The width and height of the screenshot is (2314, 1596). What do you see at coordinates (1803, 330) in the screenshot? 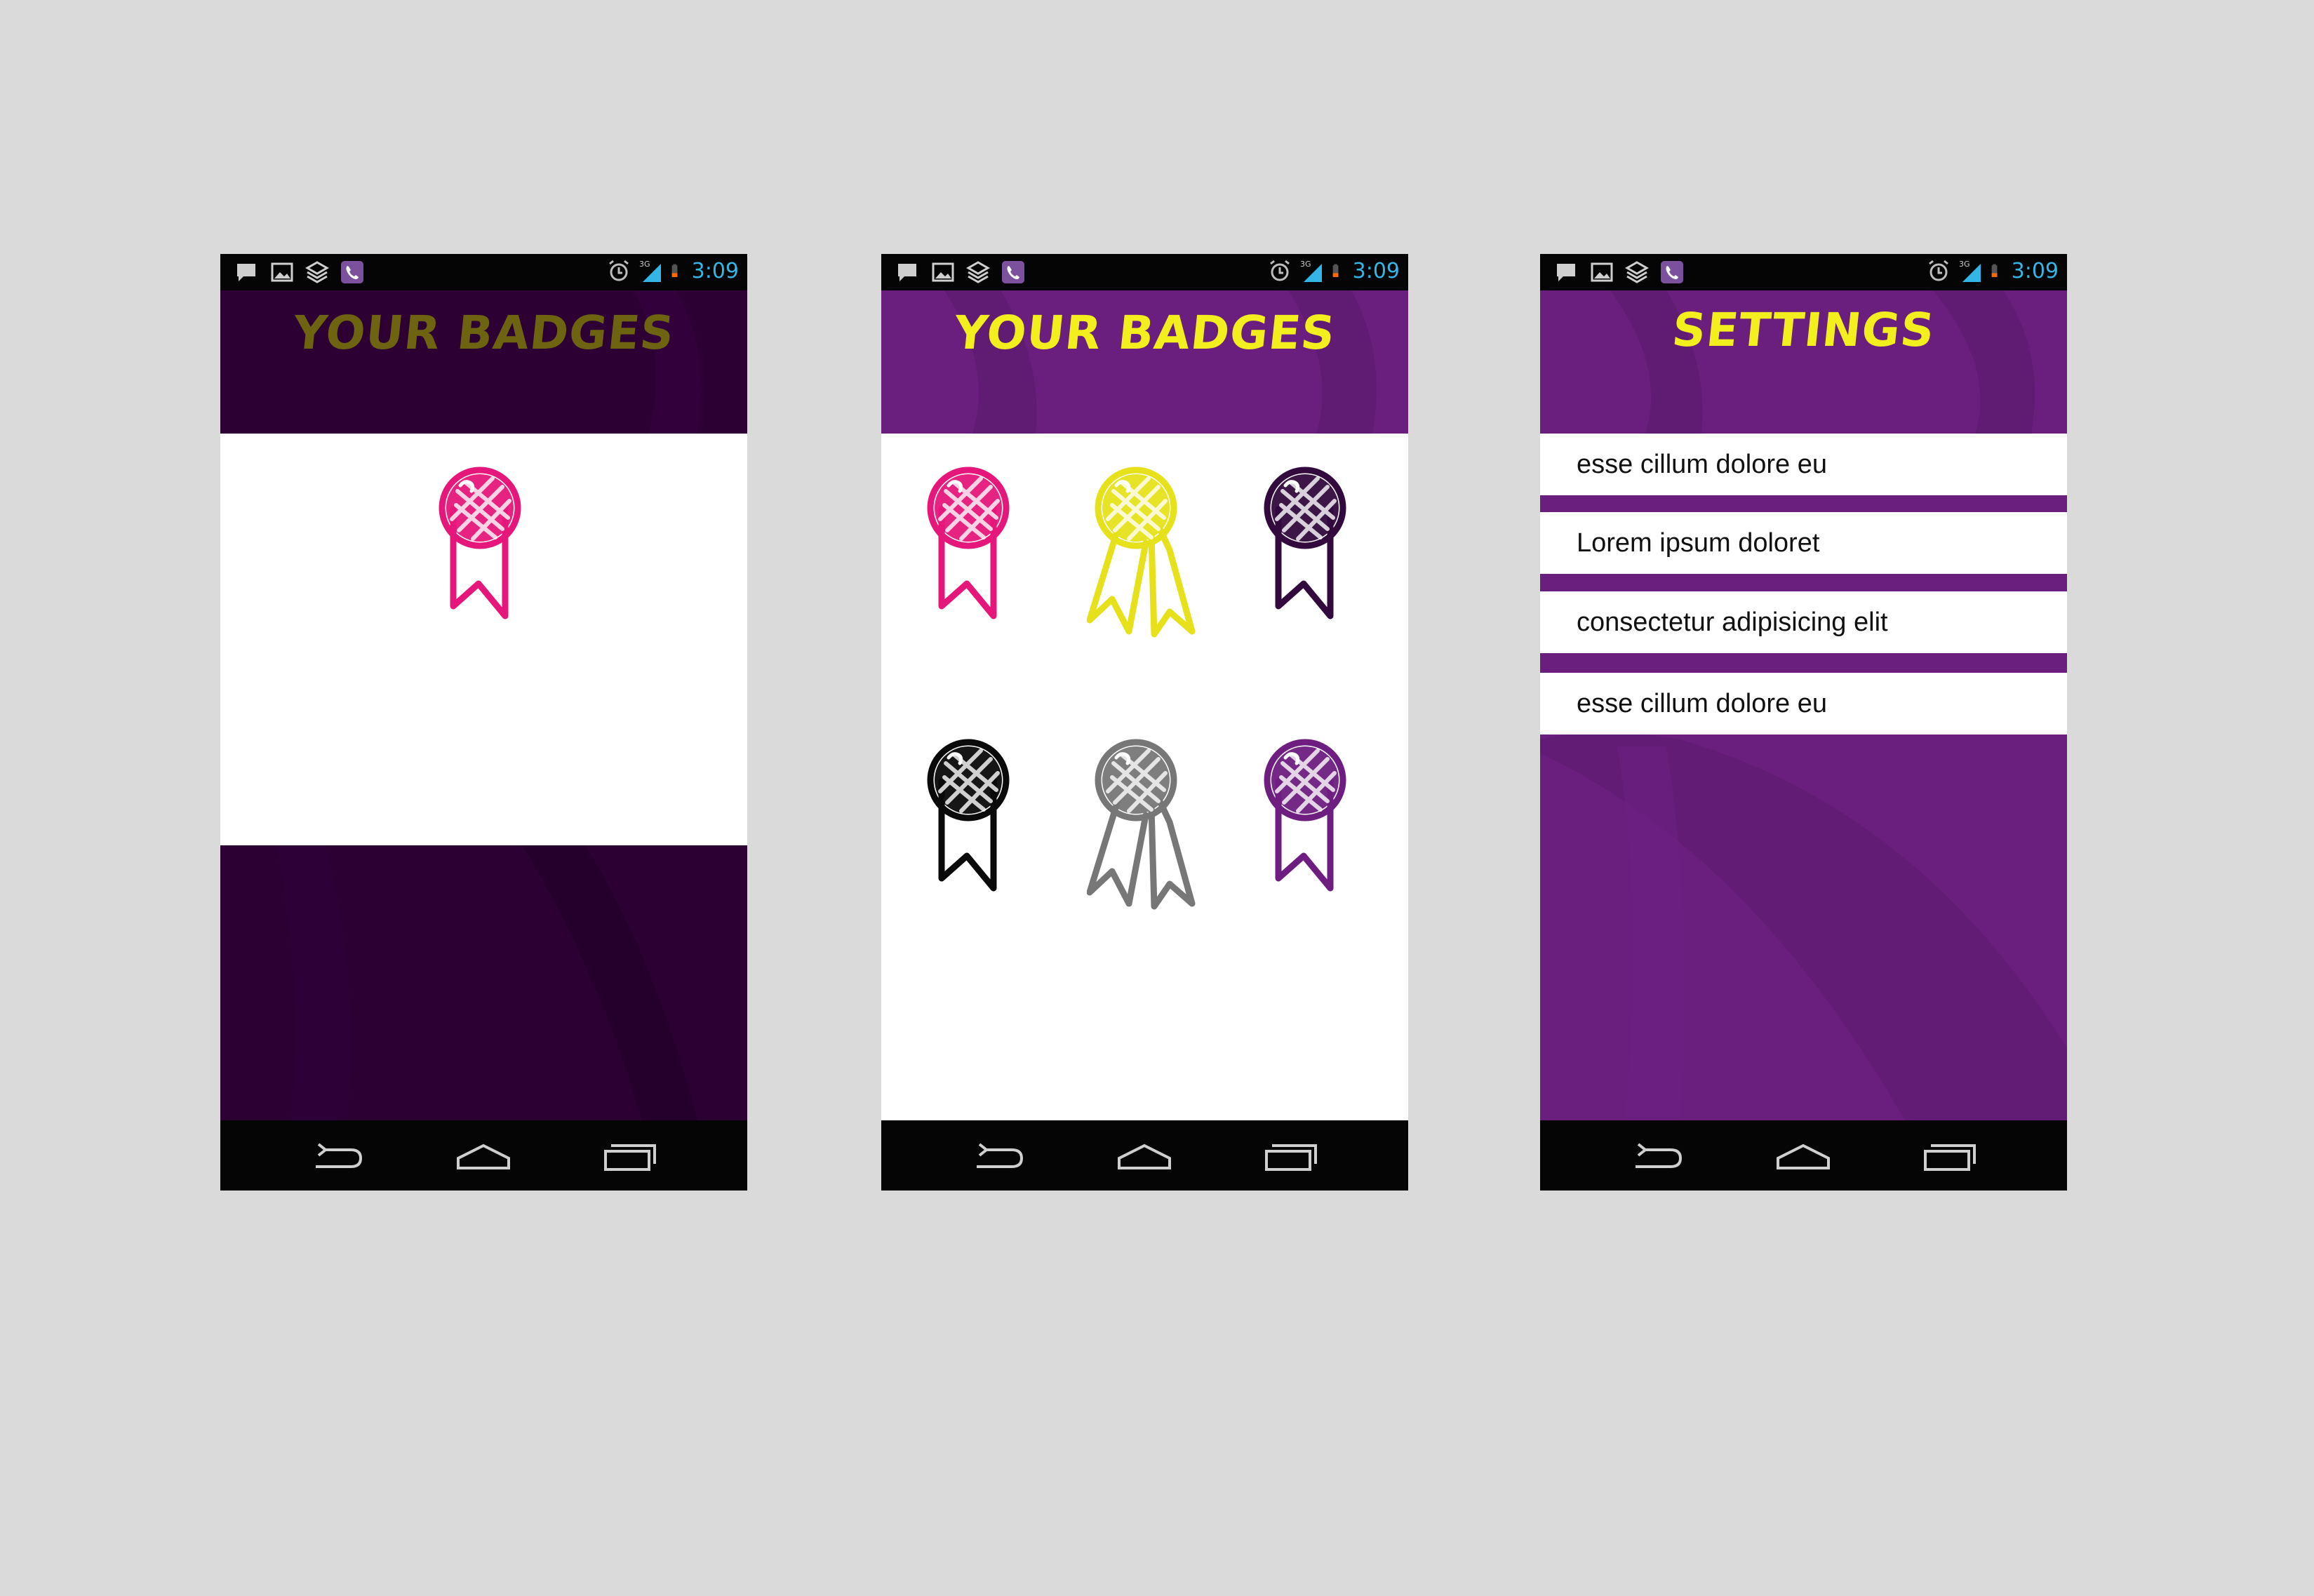
I see `page-title: SETTINGS` at bounding box center [1803, 330].